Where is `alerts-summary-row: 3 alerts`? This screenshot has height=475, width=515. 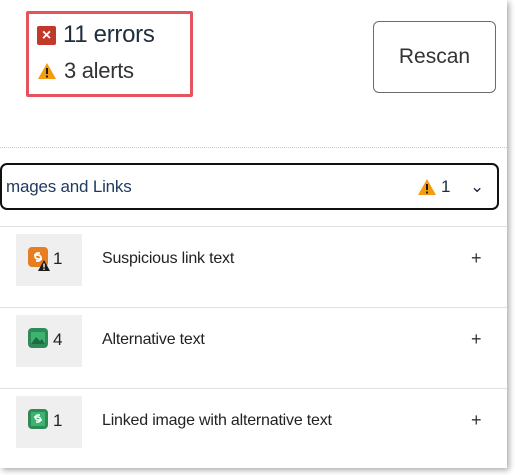 alerts-summary-row: 3 alerts is located at coordinates (85, 71).